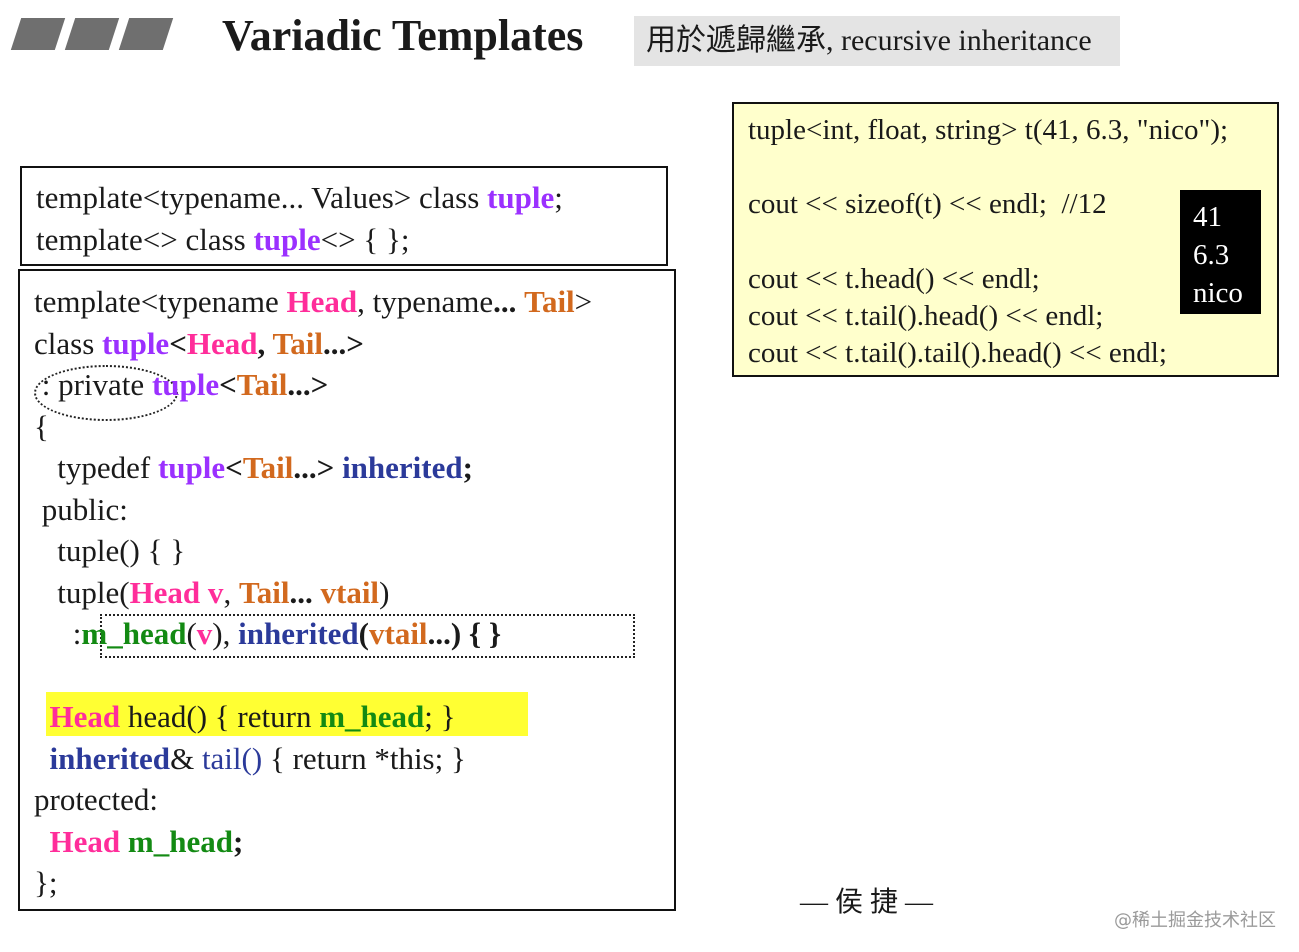 This screenshot has width=1299, height=952. I want to click on code-line: : private tuple<Tail...>, so click(181, 384).